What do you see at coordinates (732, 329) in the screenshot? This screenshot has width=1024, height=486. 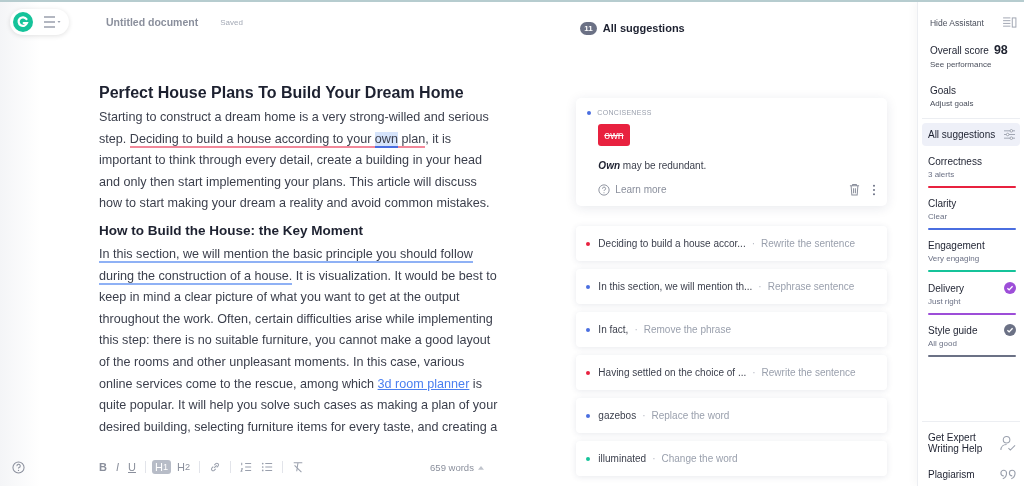 I see `suggestion-item: In fact, · Remove the phrase` at bounding box center [732, 329].